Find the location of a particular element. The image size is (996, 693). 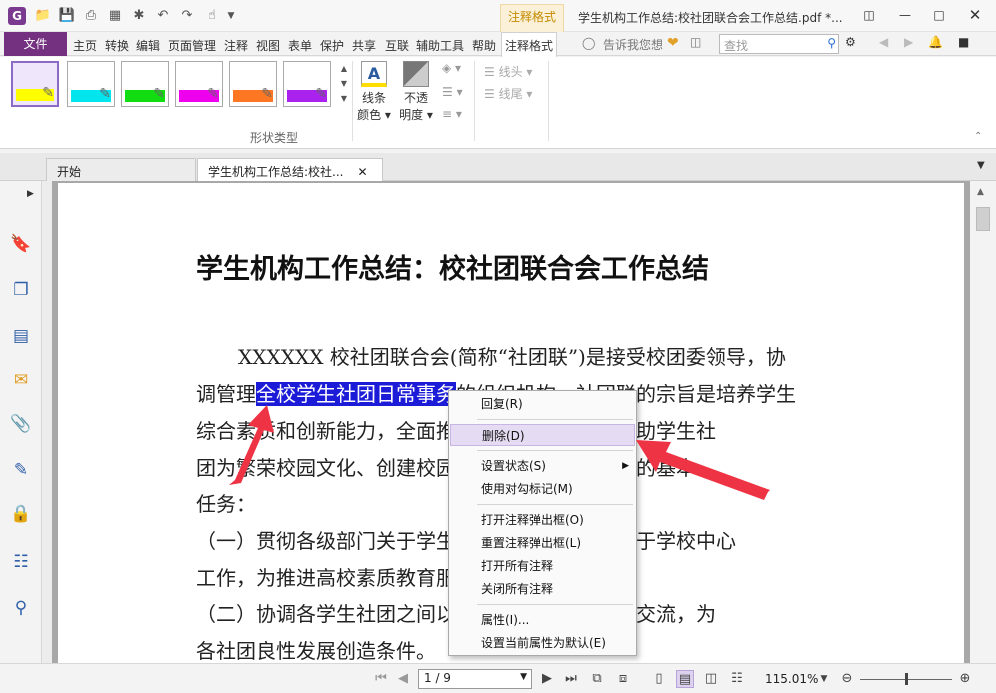

tab-close-icon: ✕ is located at coordinates (363, 172).